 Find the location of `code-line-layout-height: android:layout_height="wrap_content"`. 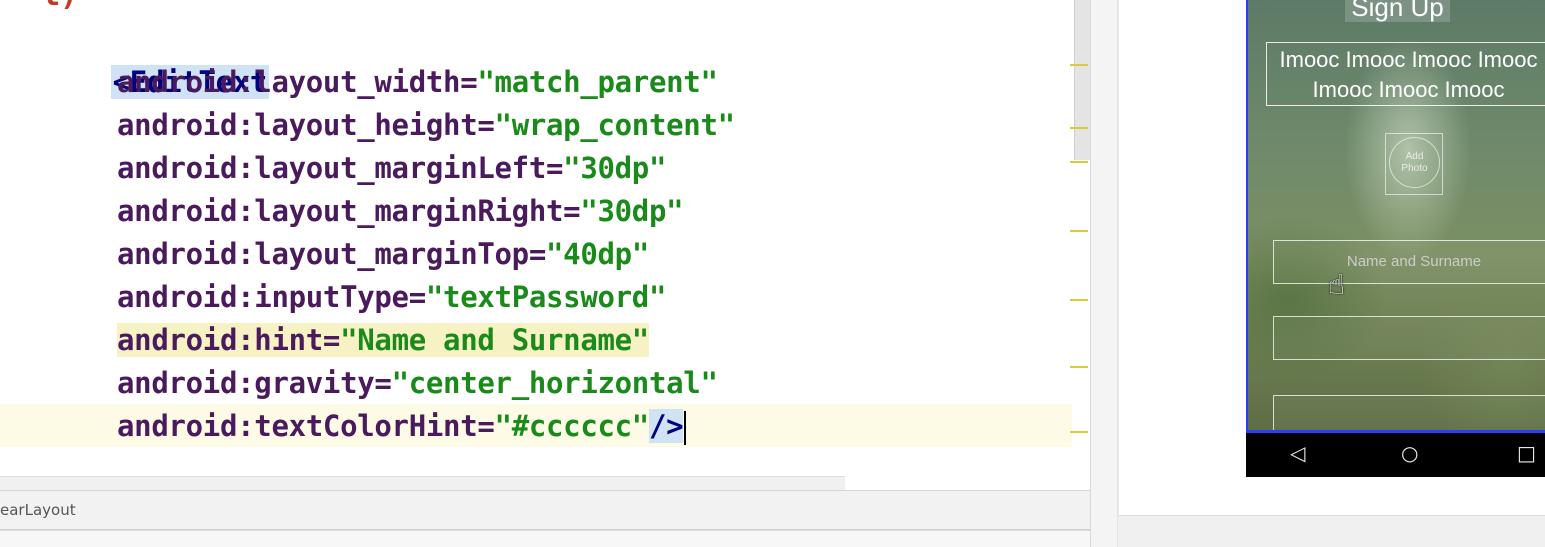

code-line-layout-height: android:layout_height="wrap_content" is located at coordinates (426, 125).